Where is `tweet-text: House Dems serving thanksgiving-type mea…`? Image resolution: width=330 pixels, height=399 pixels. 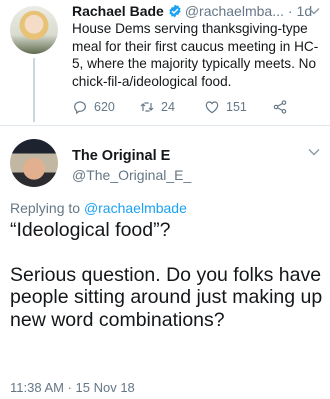 tweet-text: House Dems serving thanksgiving-type mea… is located at coordinates (195, 55).